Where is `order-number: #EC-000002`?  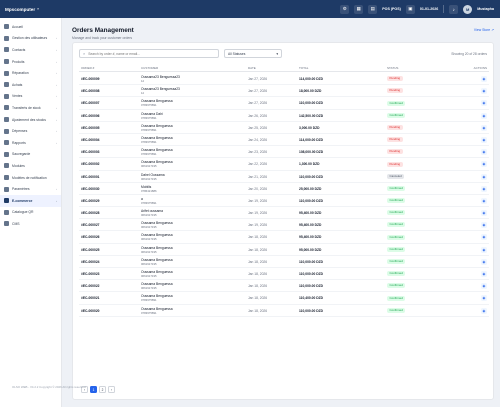
order-number: #EC-000002 is located at coordinates (90, 164).